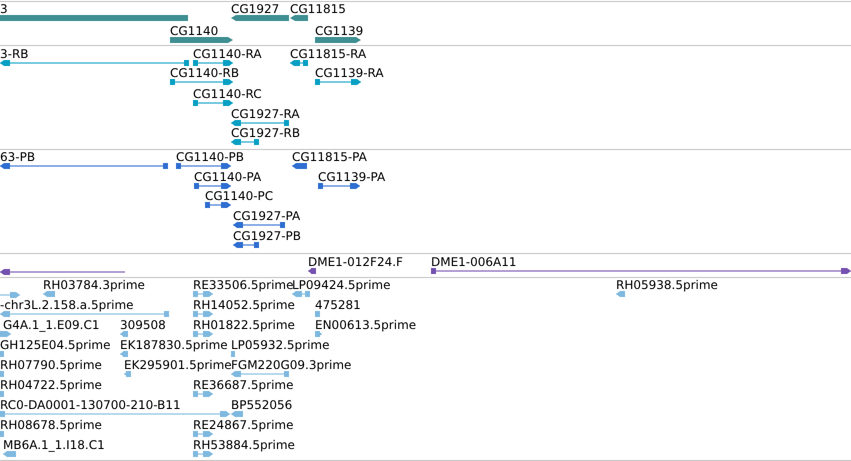  What do you see at coordinates (67, 305) in the screenshot?
I see `feature-label: -chr3L.2.158.a.5prime` at bounding box center [67, 305].